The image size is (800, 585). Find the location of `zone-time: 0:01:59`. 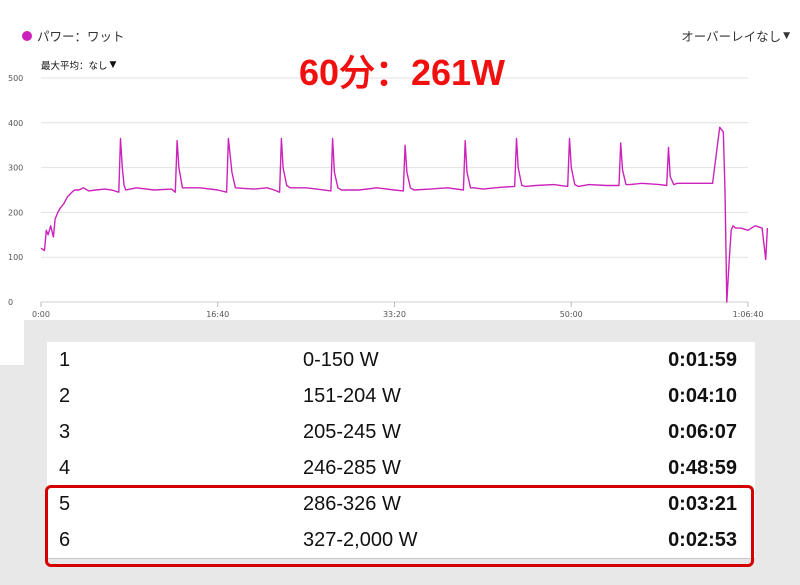

zone-time: 0:01:59 is located at coordinates (702, 359).